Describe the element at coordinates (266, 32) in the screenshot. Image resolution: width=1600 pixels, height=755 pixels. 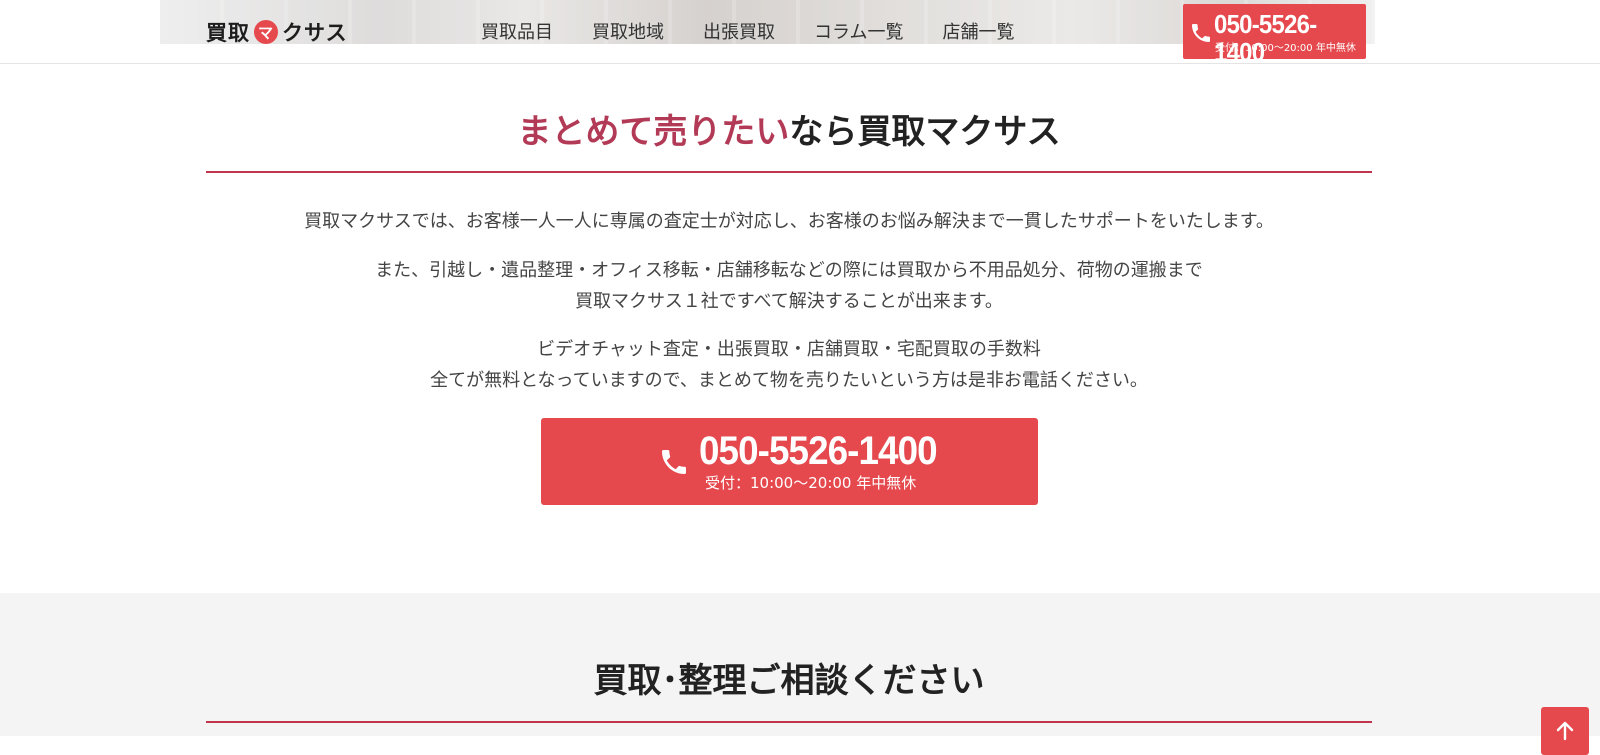
I see `logo-mark-icon: マ` at that location.